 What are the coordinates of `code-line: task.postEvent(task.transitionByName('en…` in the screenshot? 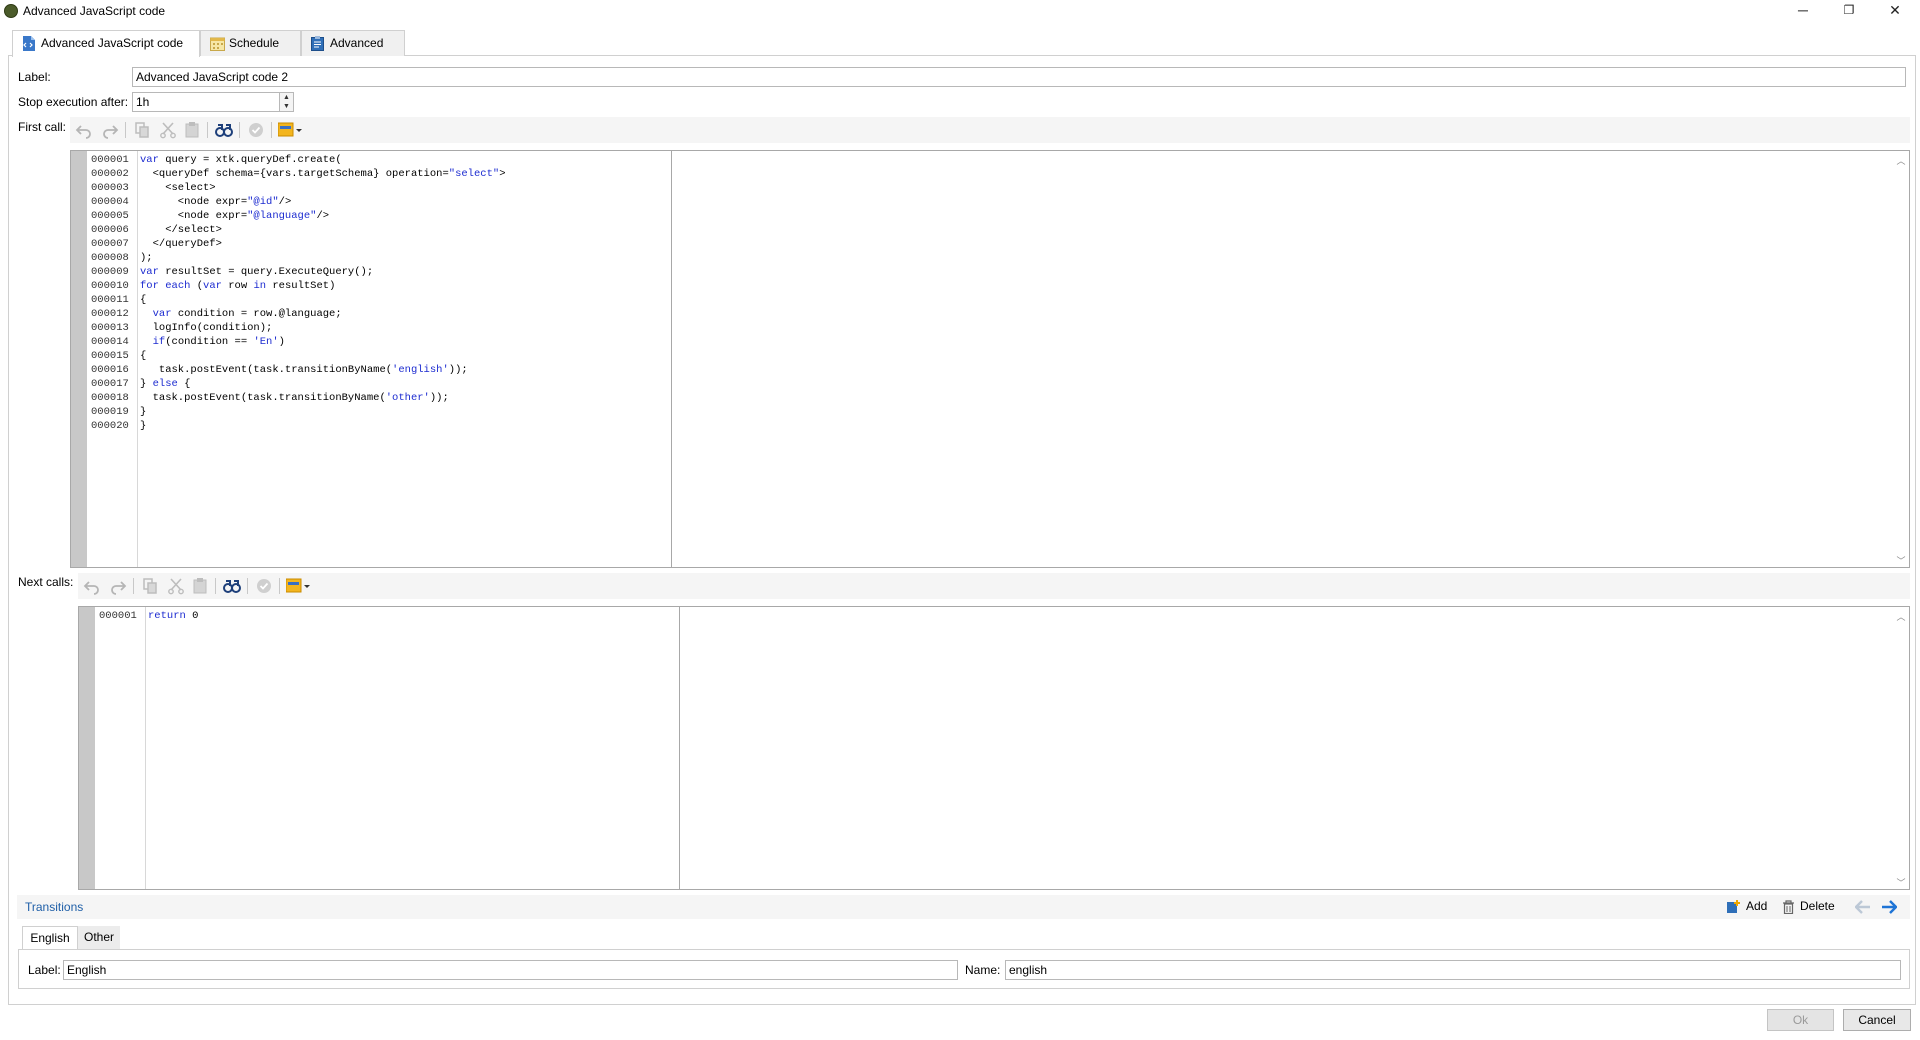 It's located at (304, 370).